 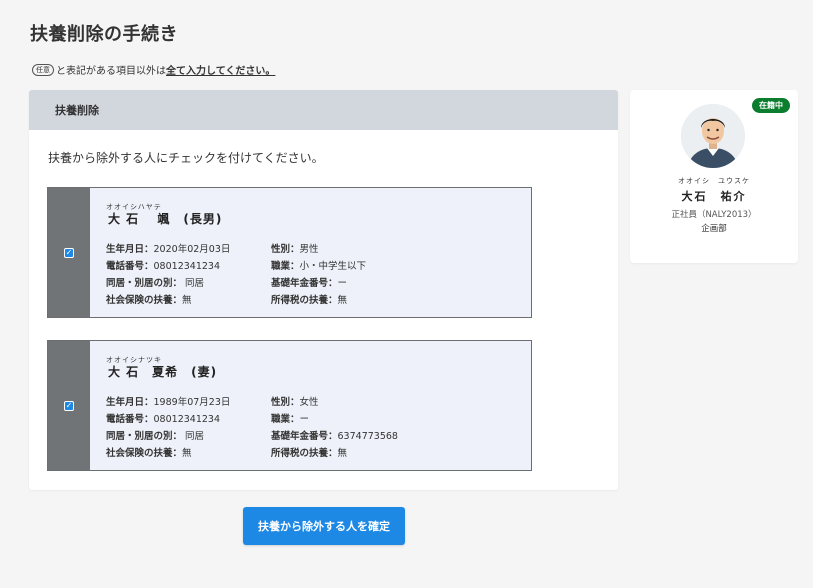 What do you see at coordinates (192, 402) in the screenshot?
I see `field-value: 1989年07月23日` at bounding box center [192, 402].